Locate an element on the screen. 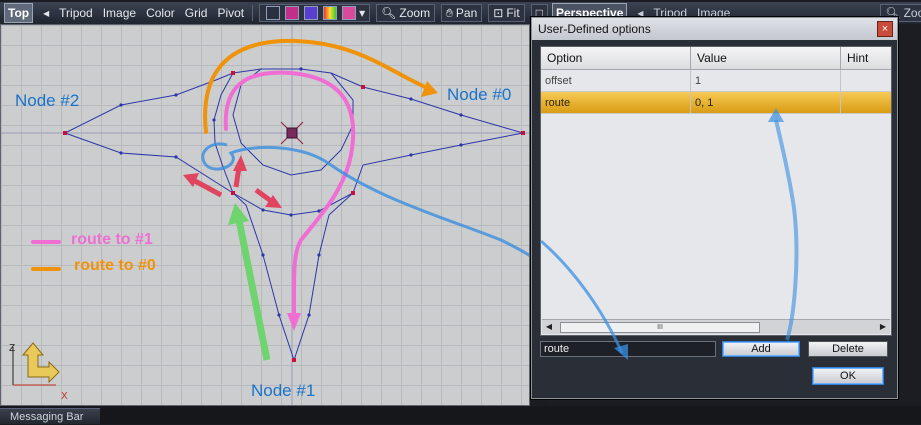  viewport-label: Top is located at coordinates (19, 13).